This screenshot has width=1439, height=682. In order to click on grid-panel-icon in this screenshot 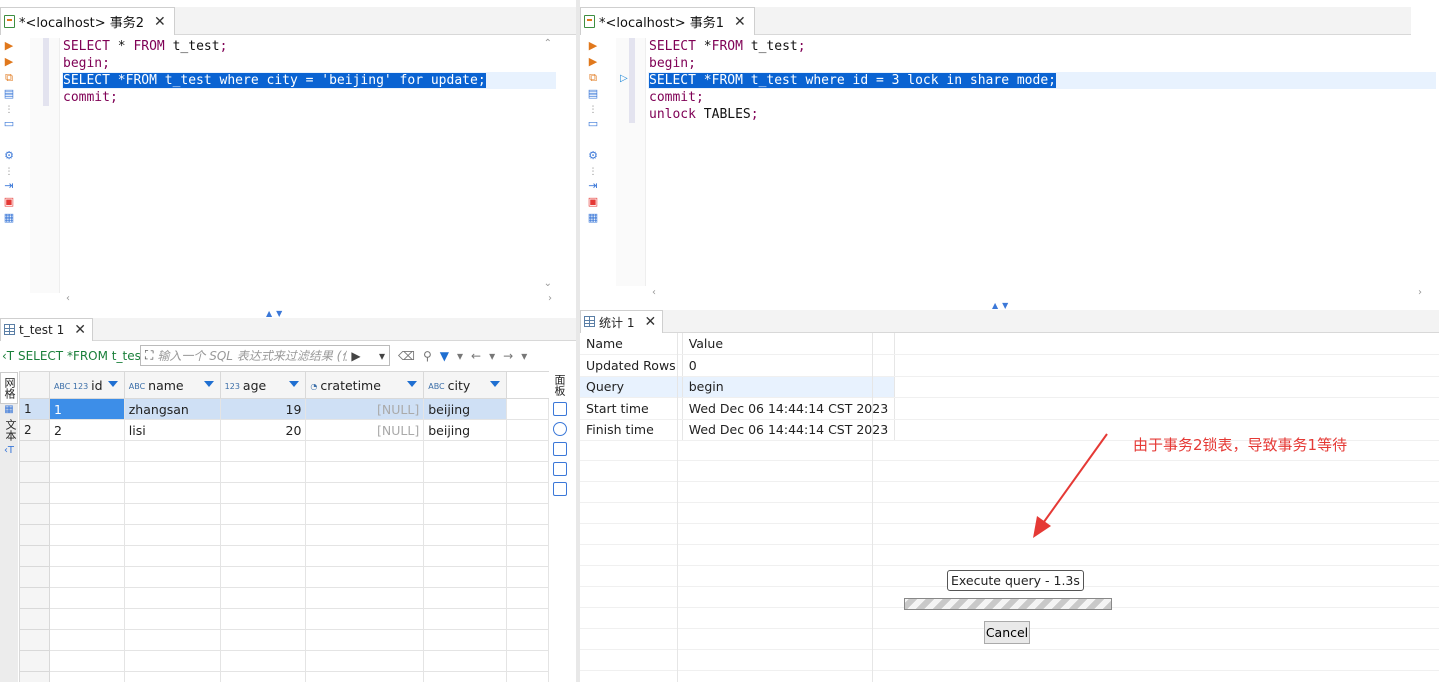, I will do `click(560, 409)`.